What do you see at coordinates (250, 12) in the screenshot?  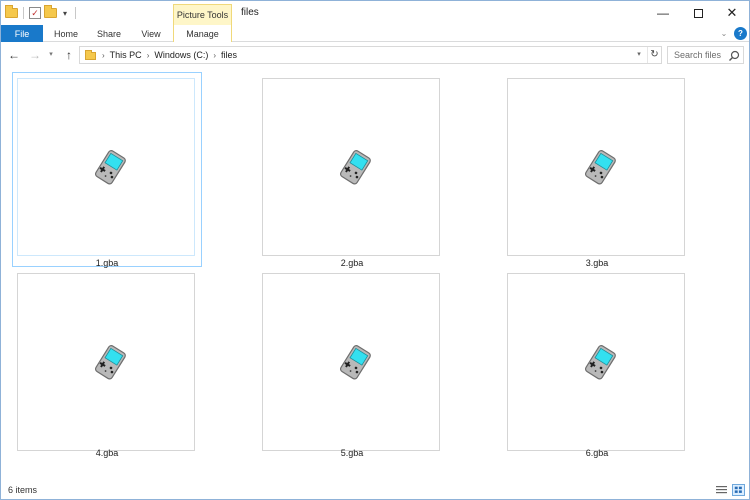 I see `window-title: files` at bounding box center [250, 12].